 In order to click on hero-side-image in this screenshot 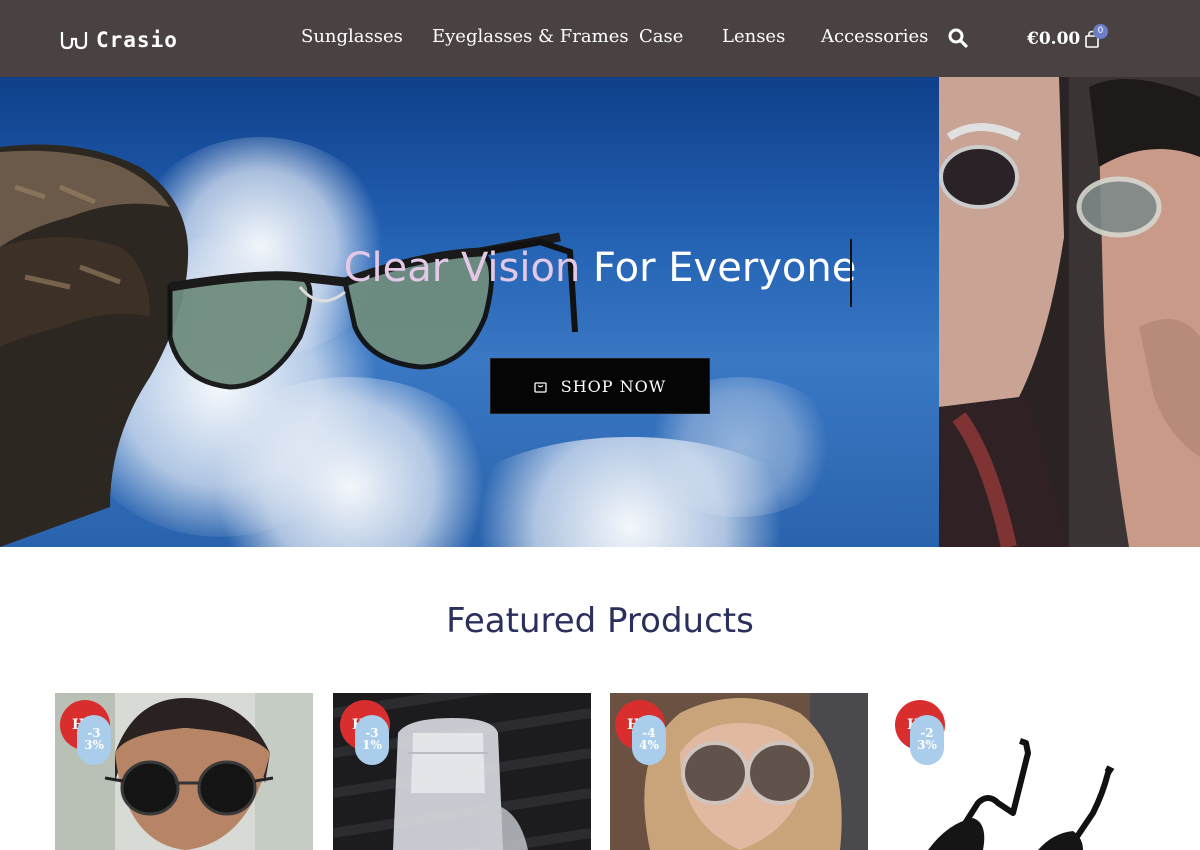, I will do `click(1069, 312)`.